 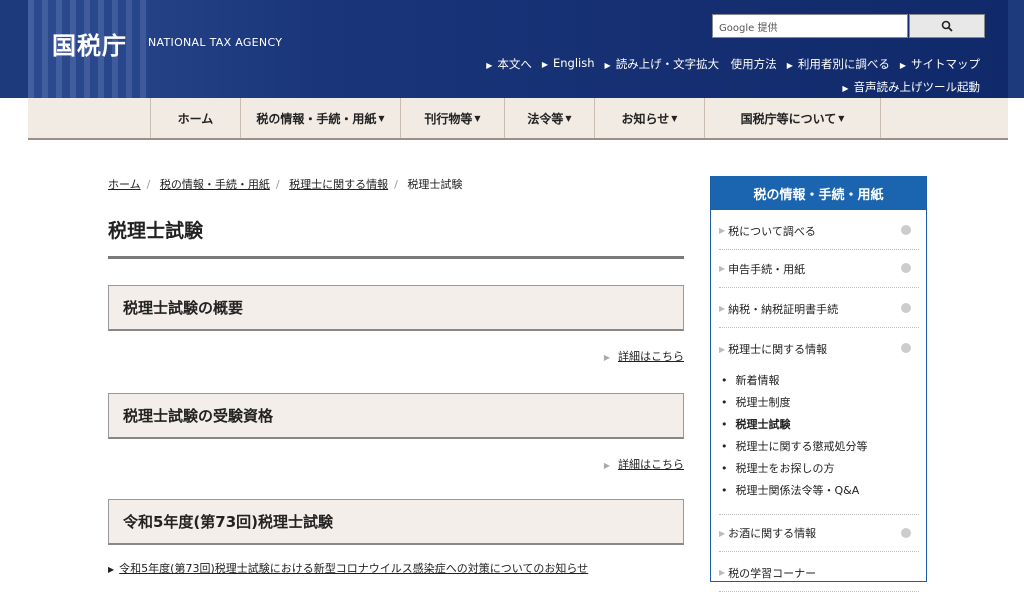 I want to click on sidebar-sub-find: • 税理士をお探しの方, so click(x=778, y=468).